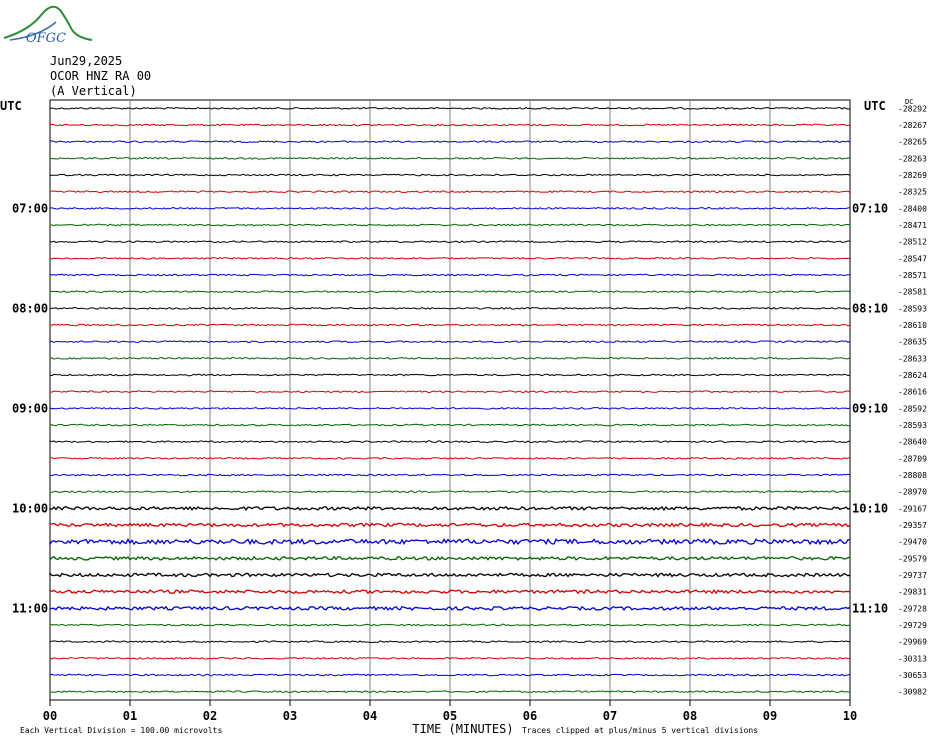  I want to click on right-hour-label: 07:10, so click(870, 208).